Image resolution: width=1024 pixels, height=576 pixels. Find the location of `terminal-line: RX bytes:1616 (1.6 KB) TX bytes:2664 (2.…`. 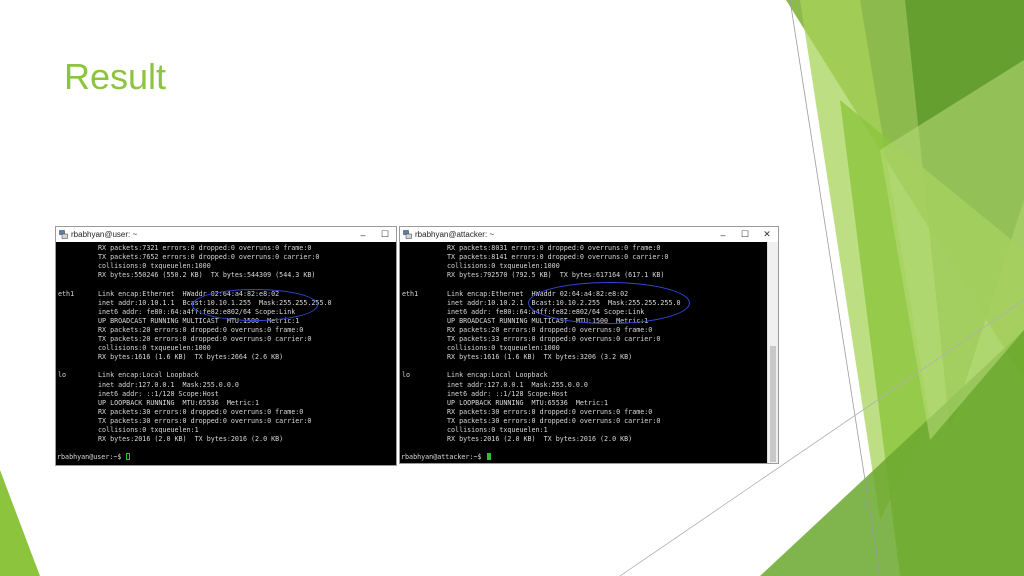

terminal-line: RX bytes:1616 (1.6 KB) TX bytes:2664 (2.… is located at coordinates (226, 357).